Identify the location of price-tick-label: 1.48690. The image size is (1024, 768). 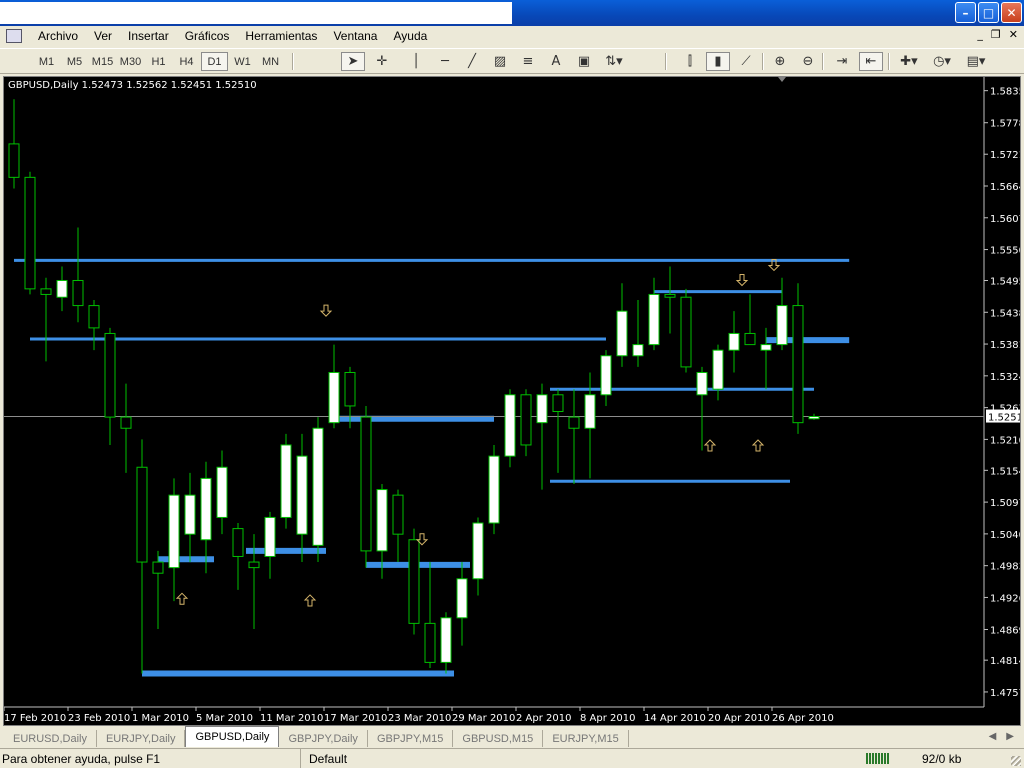
(1005, 631).